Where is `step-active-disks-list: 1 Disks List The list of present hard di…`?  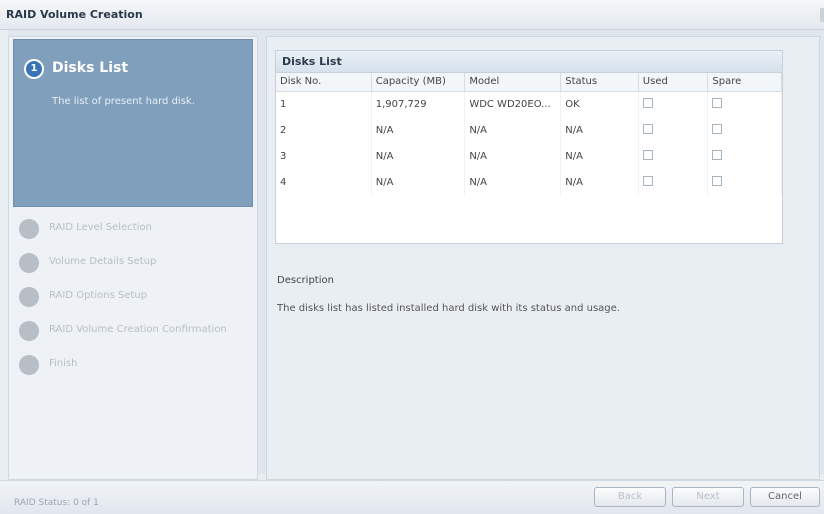 step-active-disks-list: 1 Disks List The list of present hard di… is located at coordinates (133, 123).